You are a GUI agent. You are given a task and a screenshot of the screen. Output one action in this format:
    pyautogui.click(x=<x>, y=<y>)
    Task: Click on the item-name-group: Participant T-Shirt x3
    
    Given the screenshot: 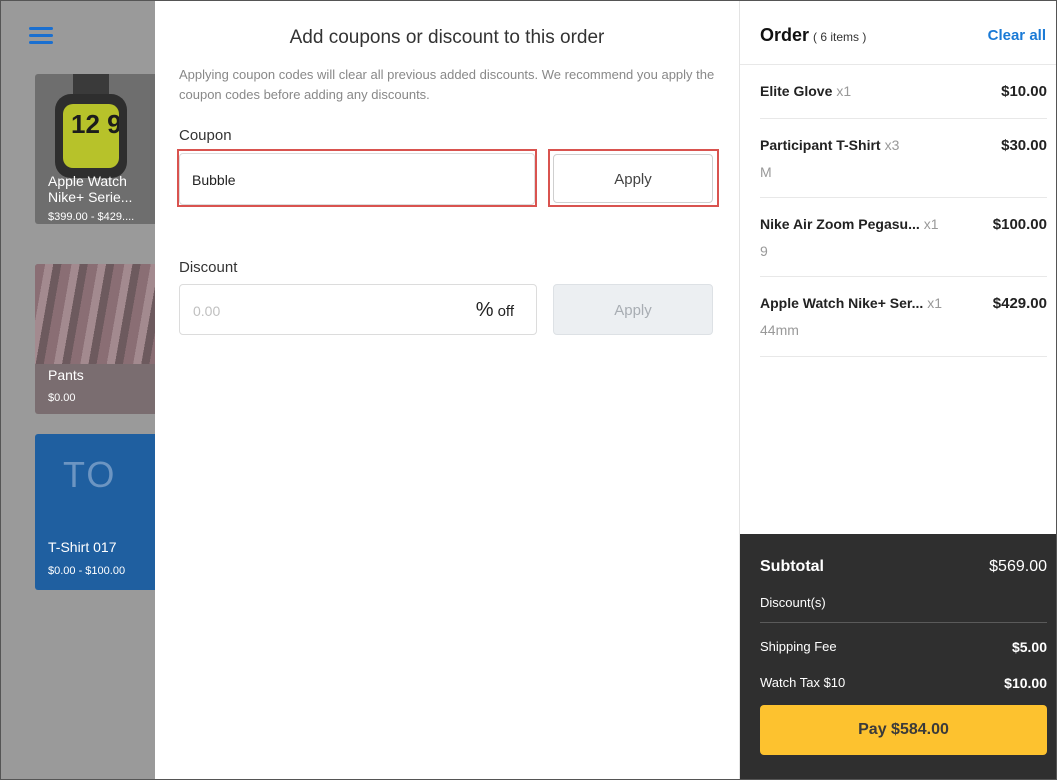 What is the action you would take?
    pyautogui.click(x=829, y=145)
    